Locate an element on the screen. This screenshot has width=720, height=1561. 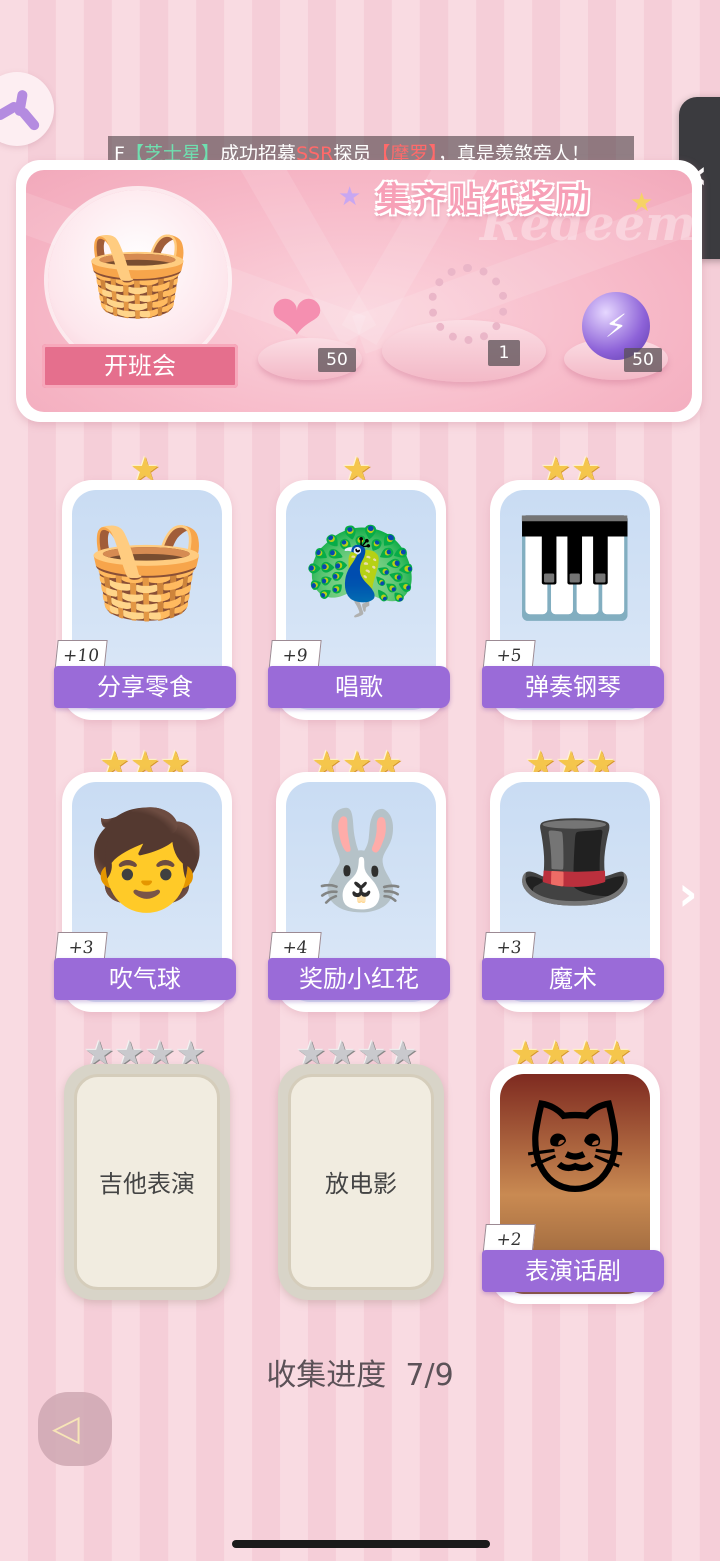
sticker-card-singing: 🦚 +9 唱歌 is located at coordinates (359, 600).